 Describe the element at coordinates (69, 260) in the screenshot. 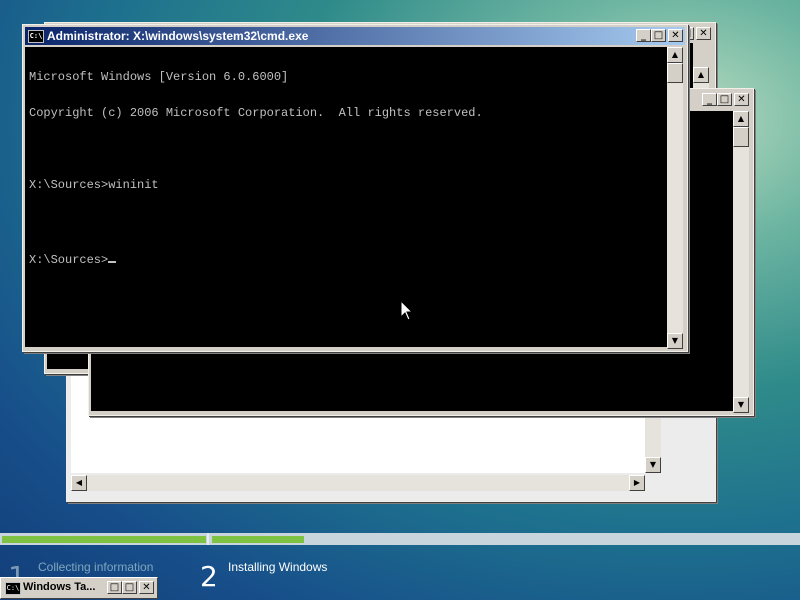

I see `console-prompt: X:\Sources>` at that location.